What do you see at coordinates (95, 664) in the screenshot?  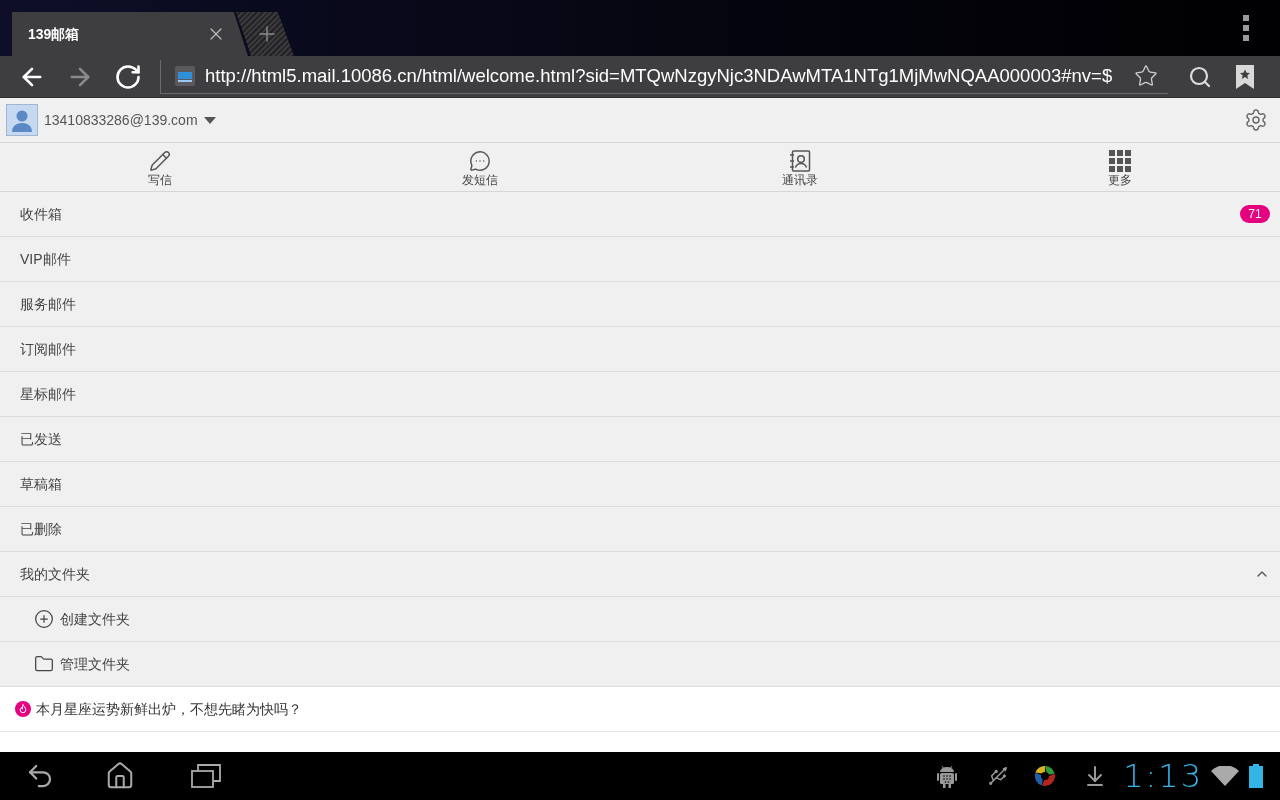 I see `folder-action-label: 管理文件夹` at bounding box center [95, 664].